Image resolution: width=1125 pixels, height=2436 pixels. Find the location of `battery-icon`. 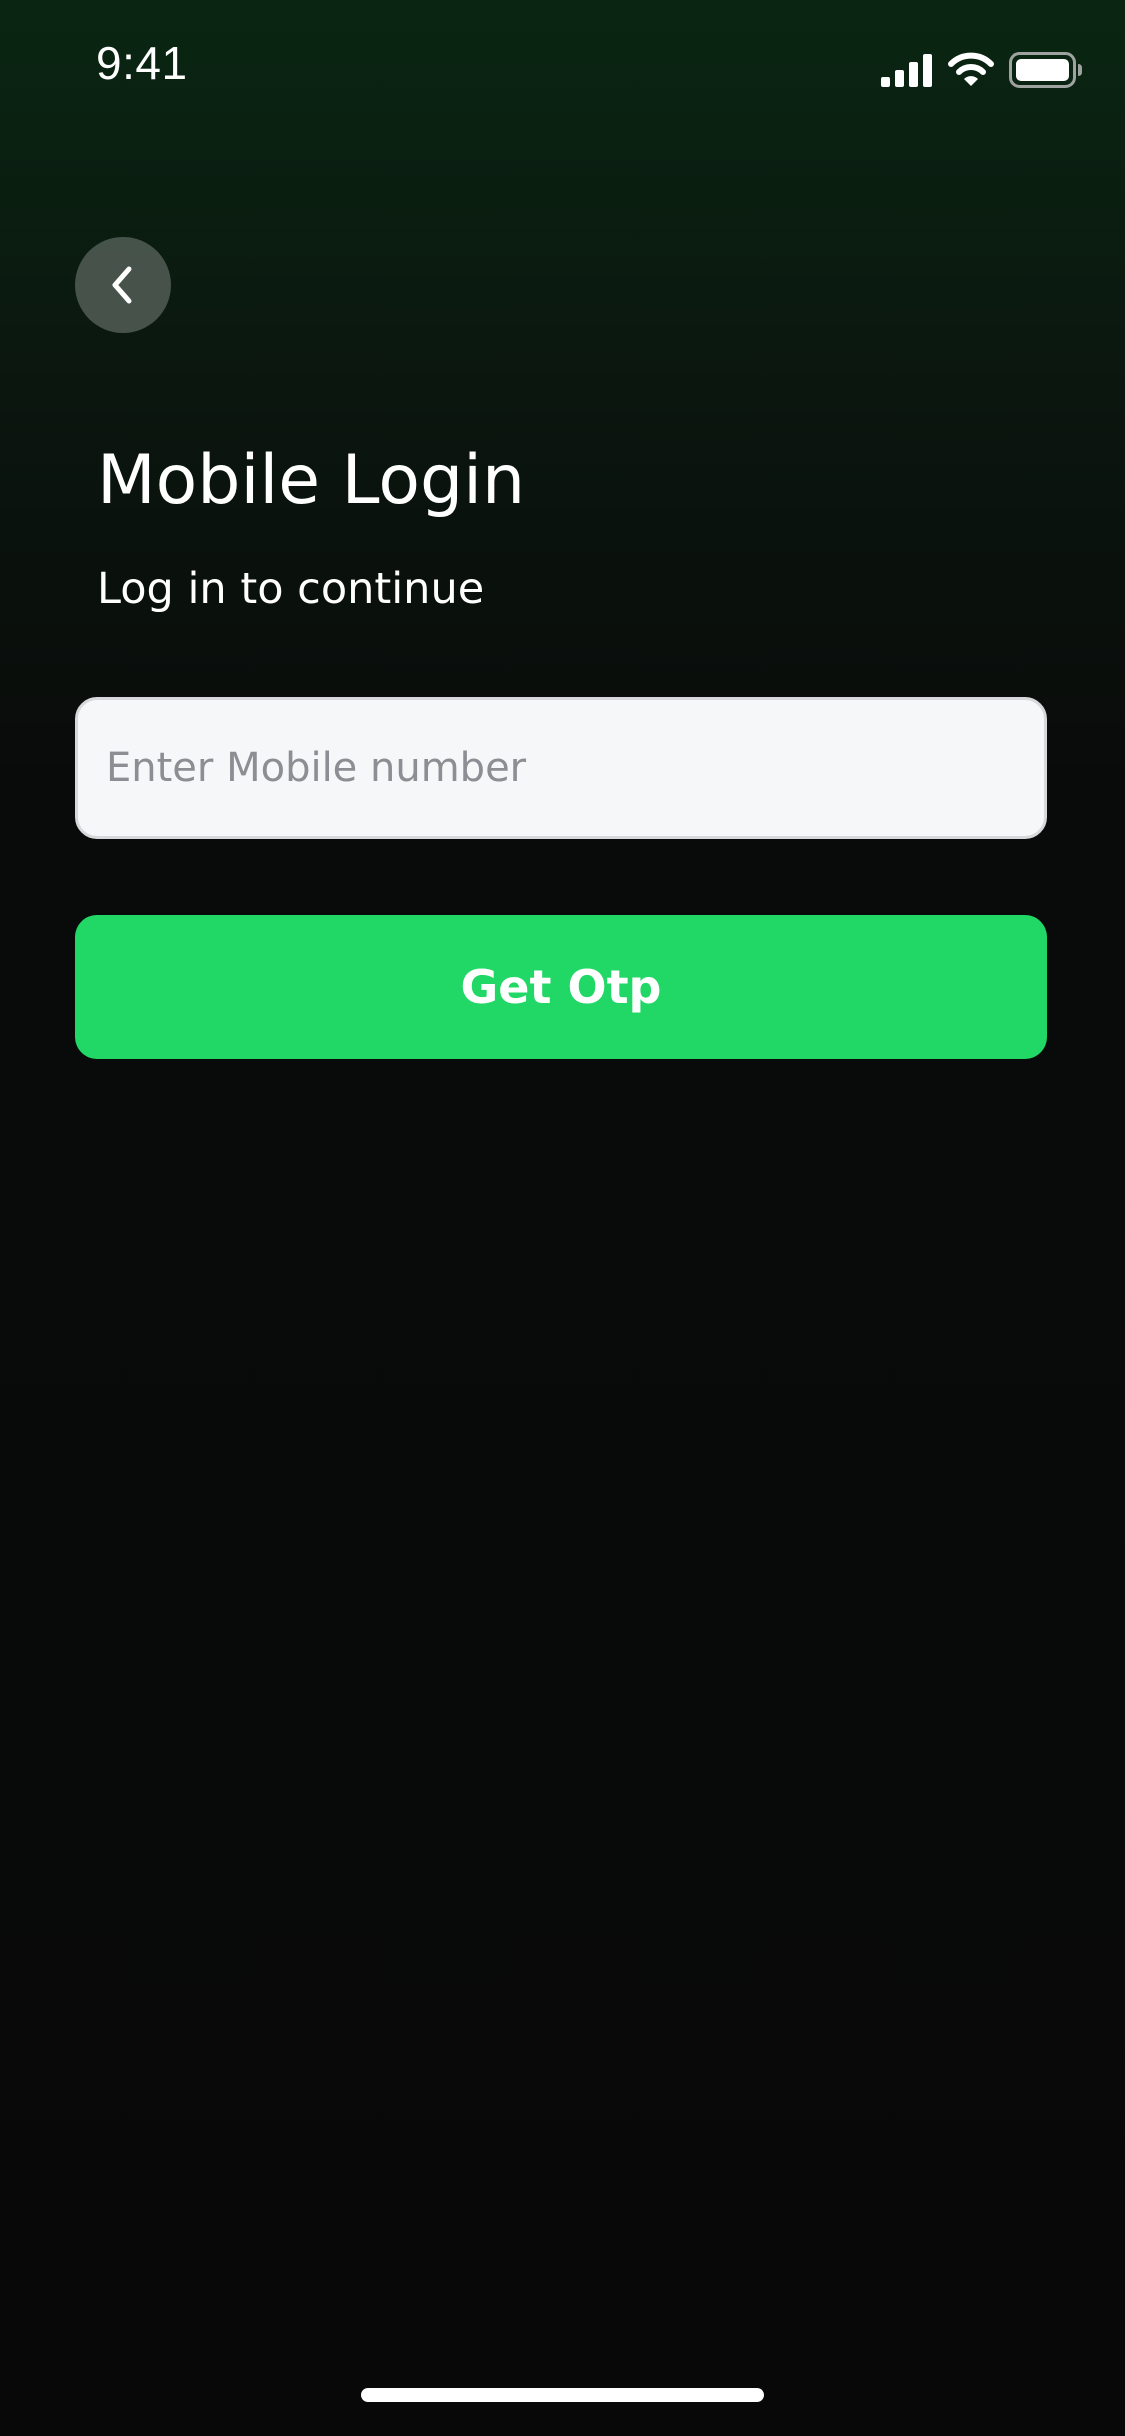

battery-icon is located at coordinates (1046, 70).